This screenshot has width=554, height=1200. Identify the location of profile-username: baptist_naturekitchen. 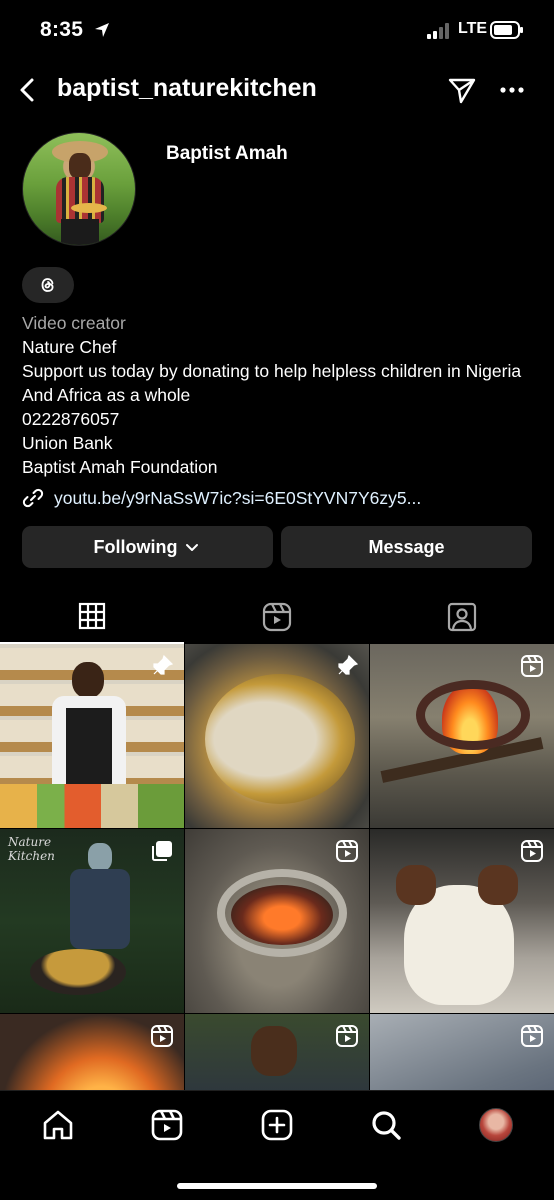
(187, 88).